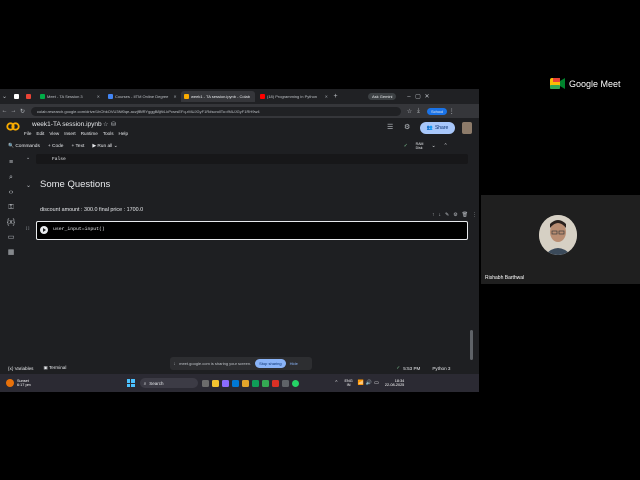 The width and height of the screenshot is (640, 480). What do you see at coordinates (77, 146) in the screenshot?
I see `add-text-button: + Text` at bounding box center [77, 146].